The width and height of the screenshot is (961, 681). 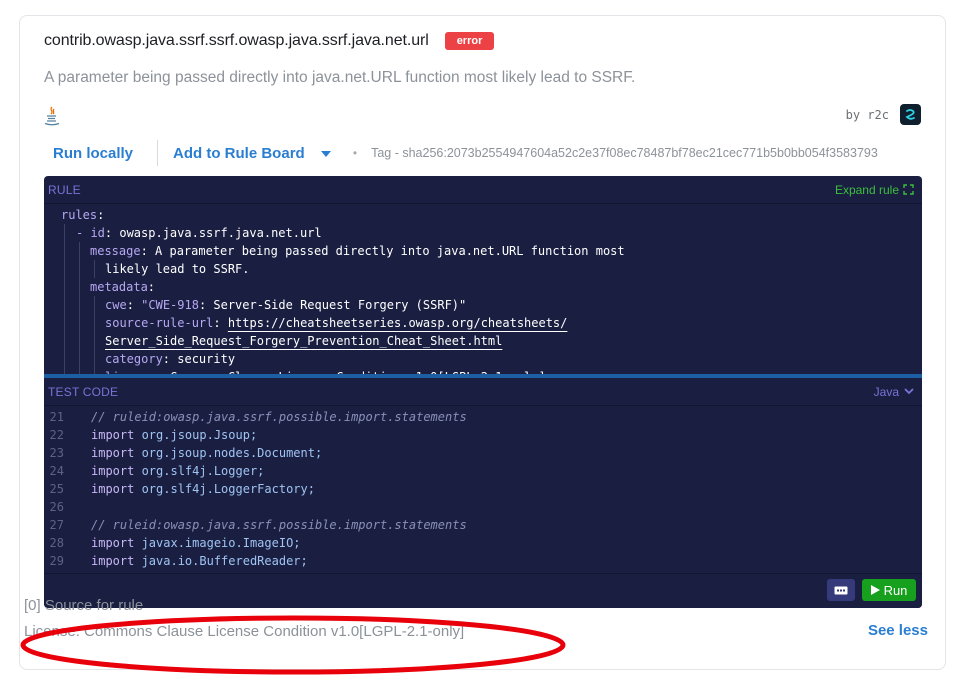 I want to click on code-line: 25 import org.slf4j.LoggerFactory;, so click(x=483, y=489).